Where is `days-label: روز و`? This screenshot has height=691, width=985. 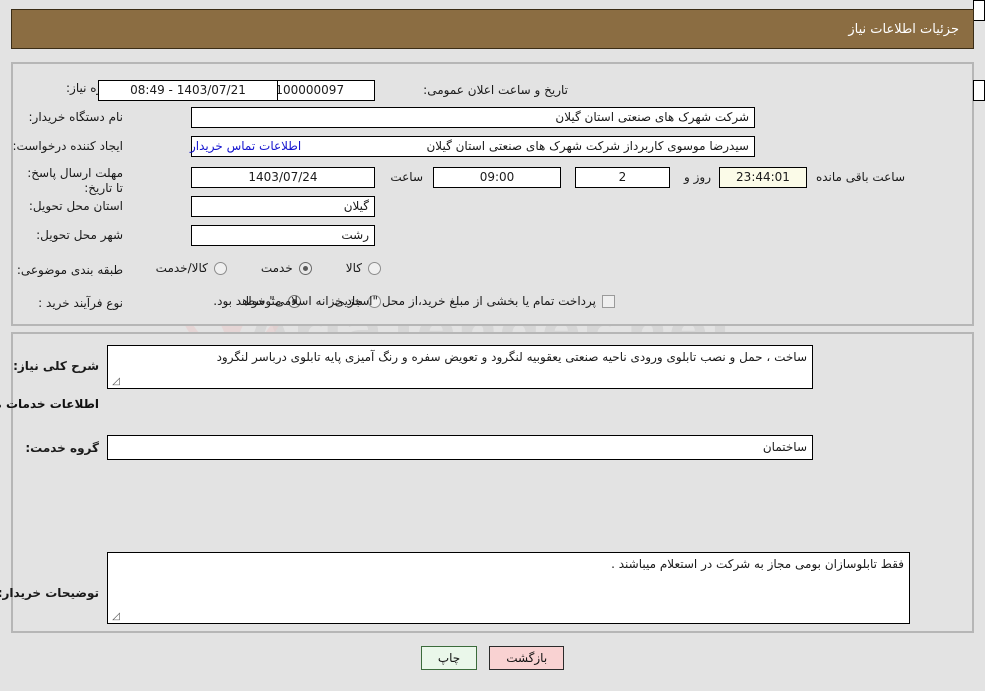 days-label: روز و is located at coordinates (697, 177).